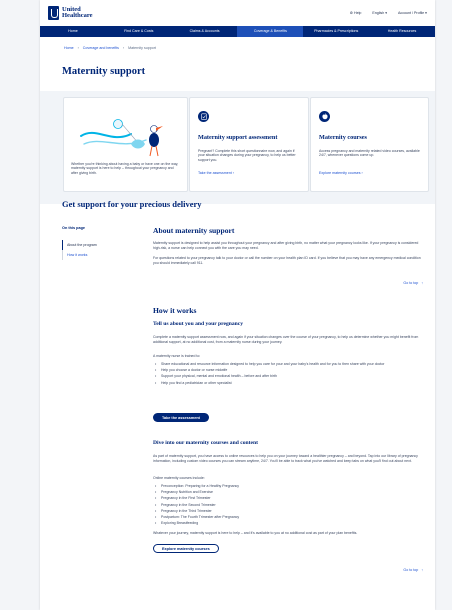  What do you see at coordinates (203, 116) in the screenshot?
I see `clipboard-check-icon` at bounding box center [203, 116].